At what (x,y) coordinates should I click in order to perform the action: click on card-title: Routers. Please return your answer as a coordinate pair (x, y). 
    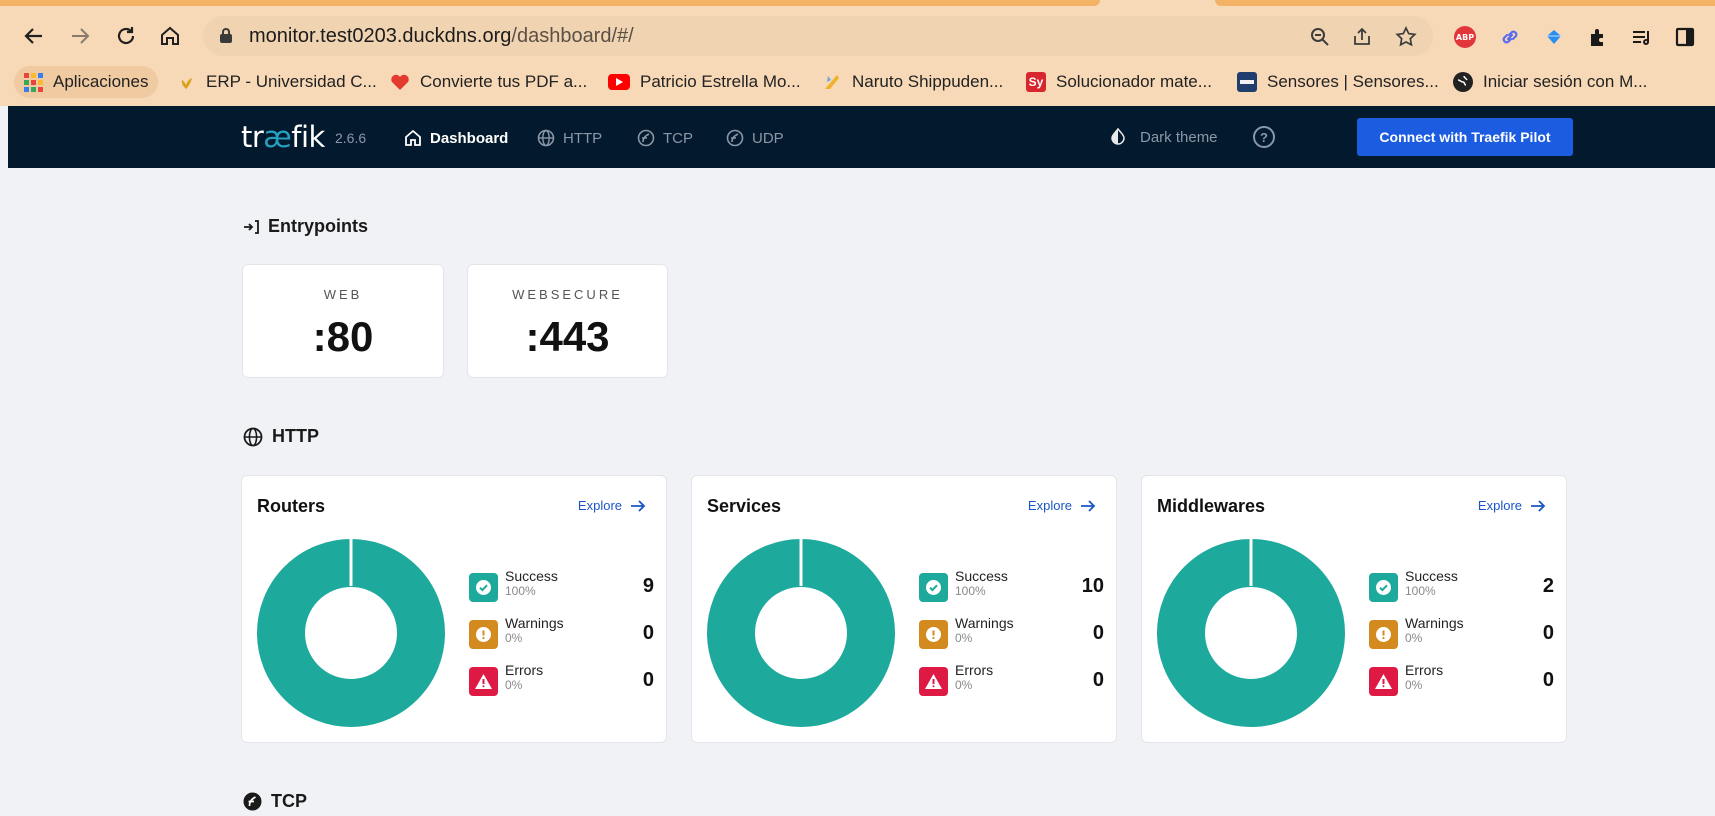
    Looking at the image, I should click on (291, 506).